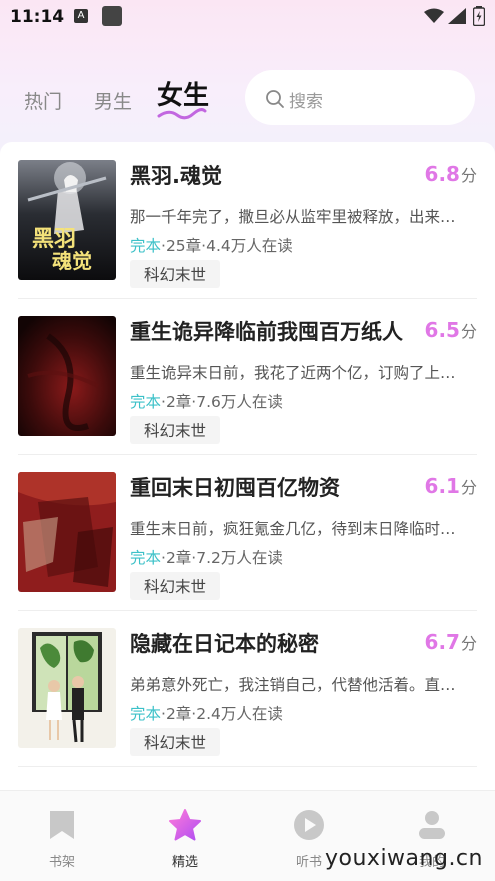 The image size is (495, 881). Describe the element at coordinates (185, 825) in the screenshot. I see `star-icon` at that location.